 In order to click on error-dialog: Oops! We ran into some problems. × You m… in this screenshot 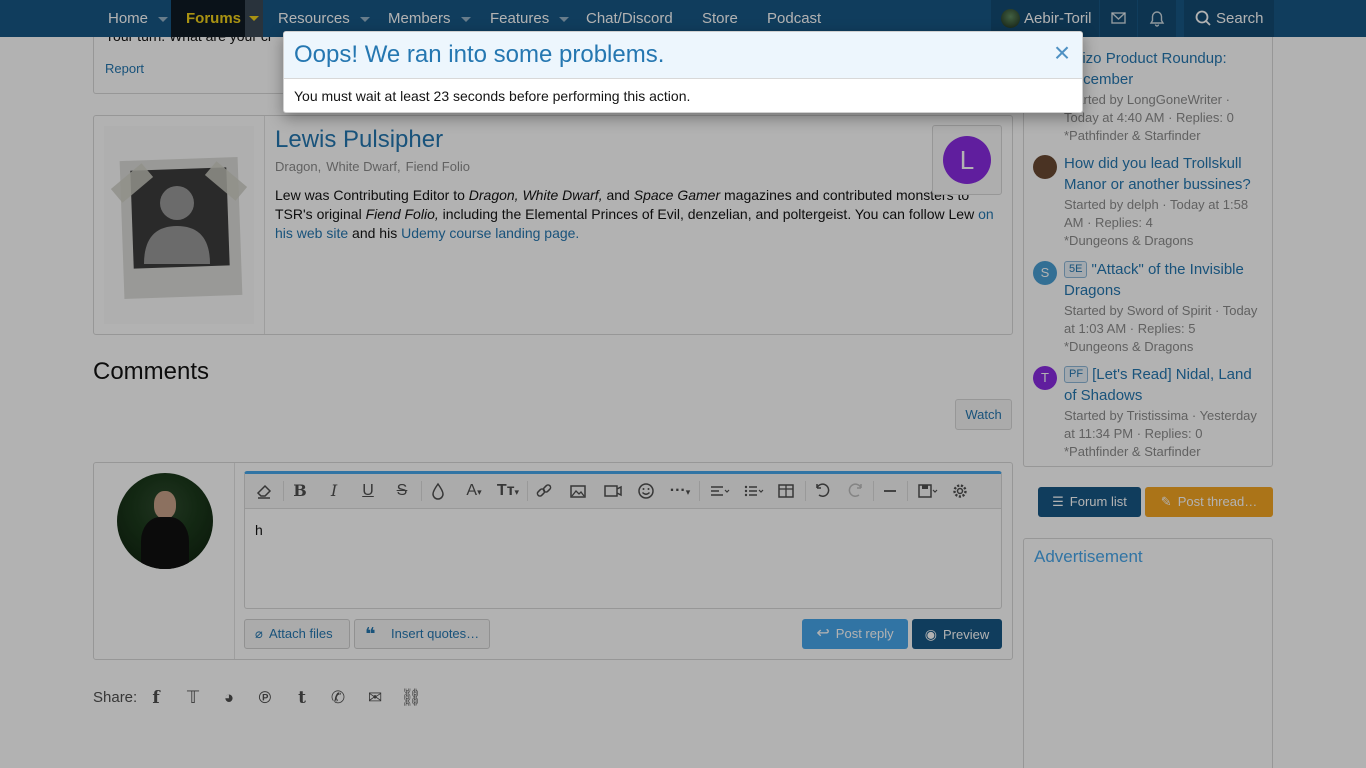, I will do `click(683, 72)`.